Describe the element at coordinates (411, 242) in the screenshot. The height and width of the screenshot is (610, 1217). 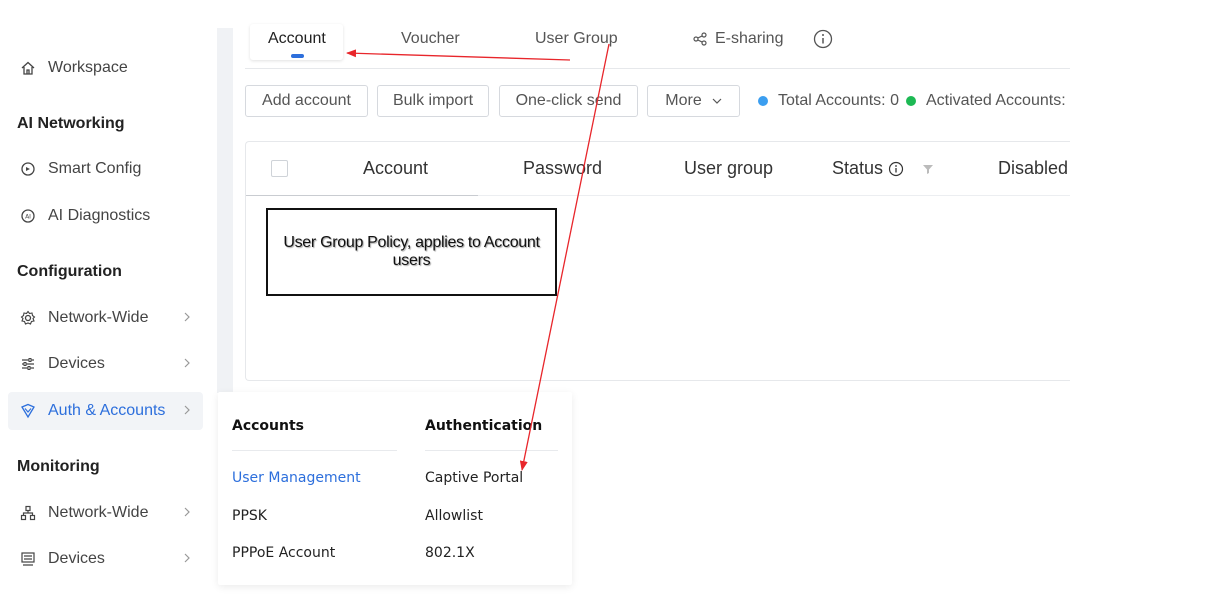
I see `annotation-line-1: User Group Policy, applies to Account` at that location.